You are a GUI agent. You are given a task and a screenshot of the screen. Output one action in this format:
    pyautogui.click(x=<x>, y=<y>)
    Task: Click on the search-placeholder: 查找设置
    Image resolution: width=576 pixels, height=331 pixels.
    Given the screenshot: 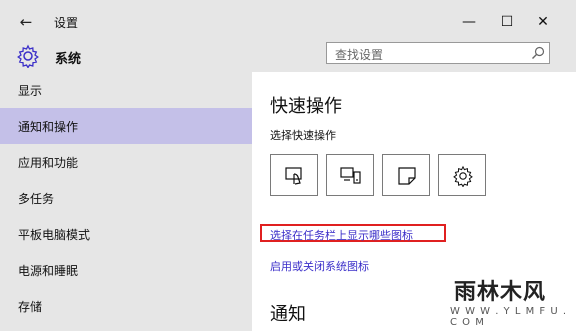 What is the action you would take?
    pyautogui.click(x=359, y=55)
    